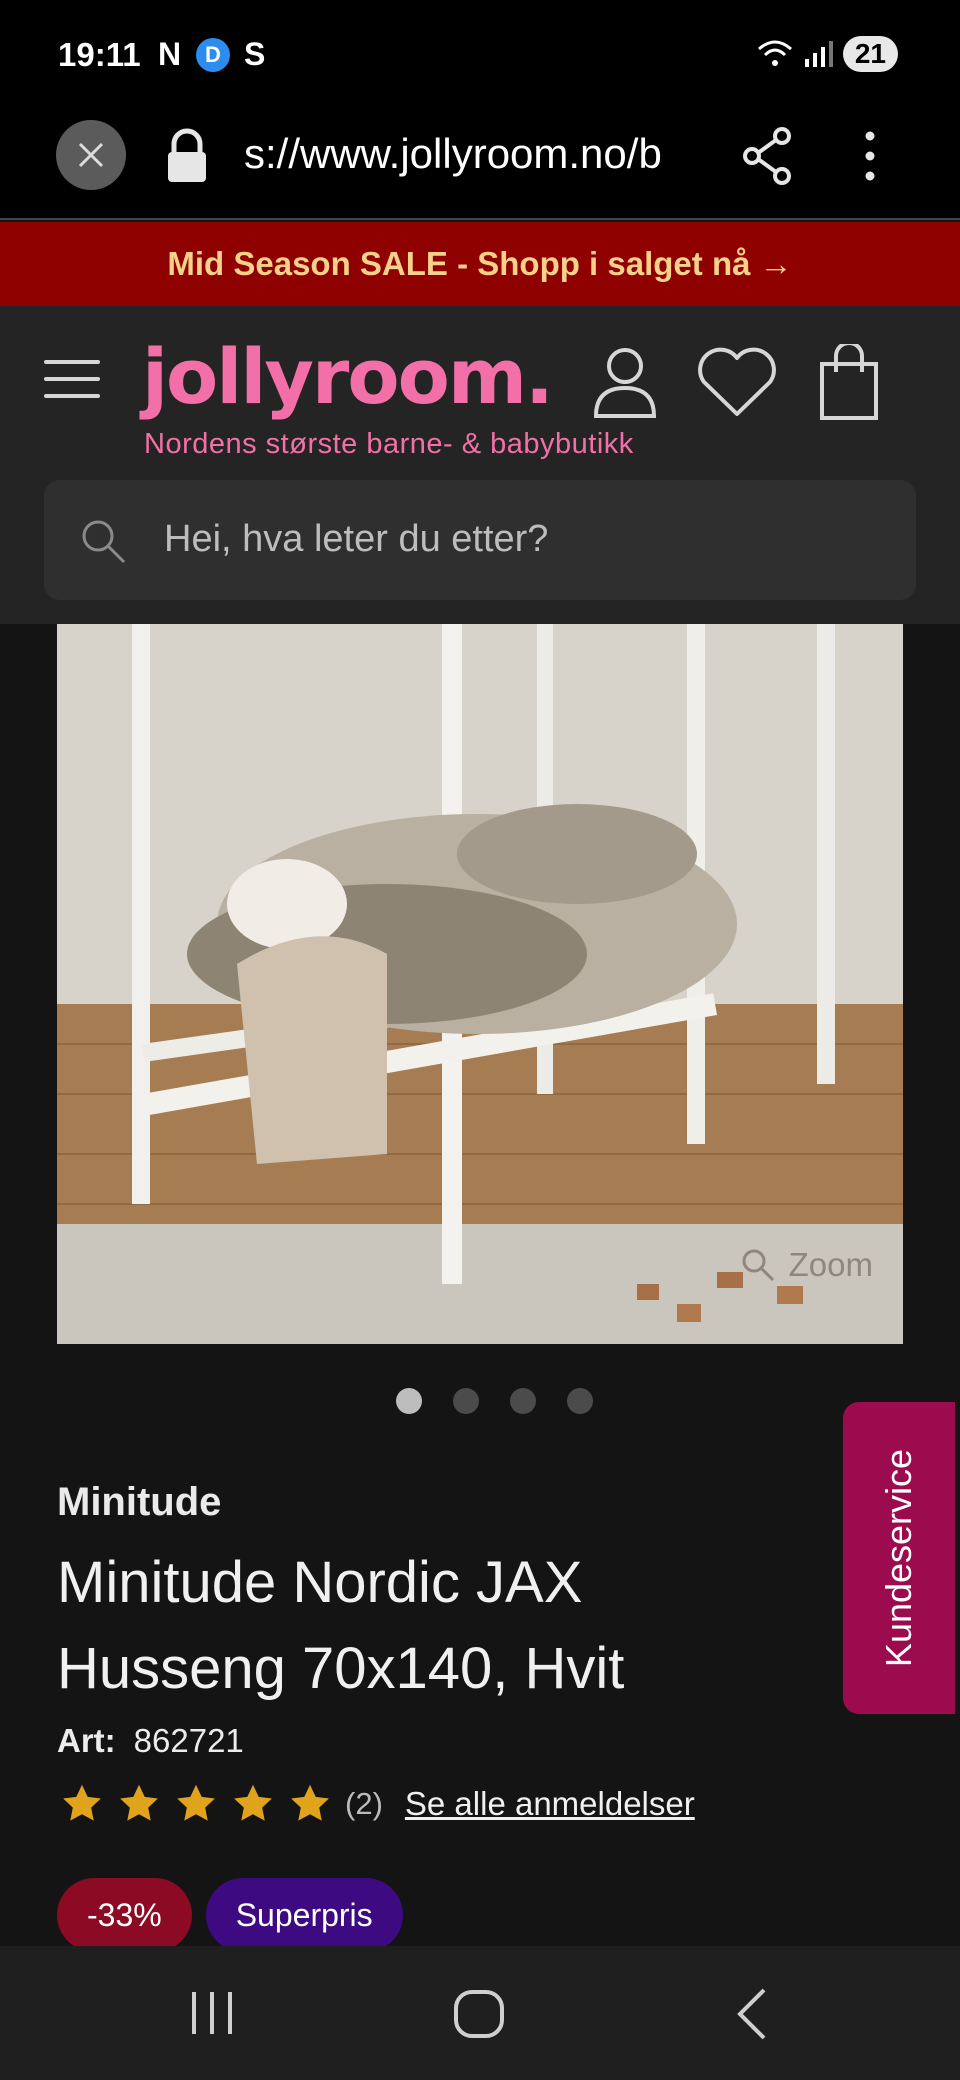 The height and width of the screenshot is (2080, 960). I want to click on lock-icon, so click(187, 156).